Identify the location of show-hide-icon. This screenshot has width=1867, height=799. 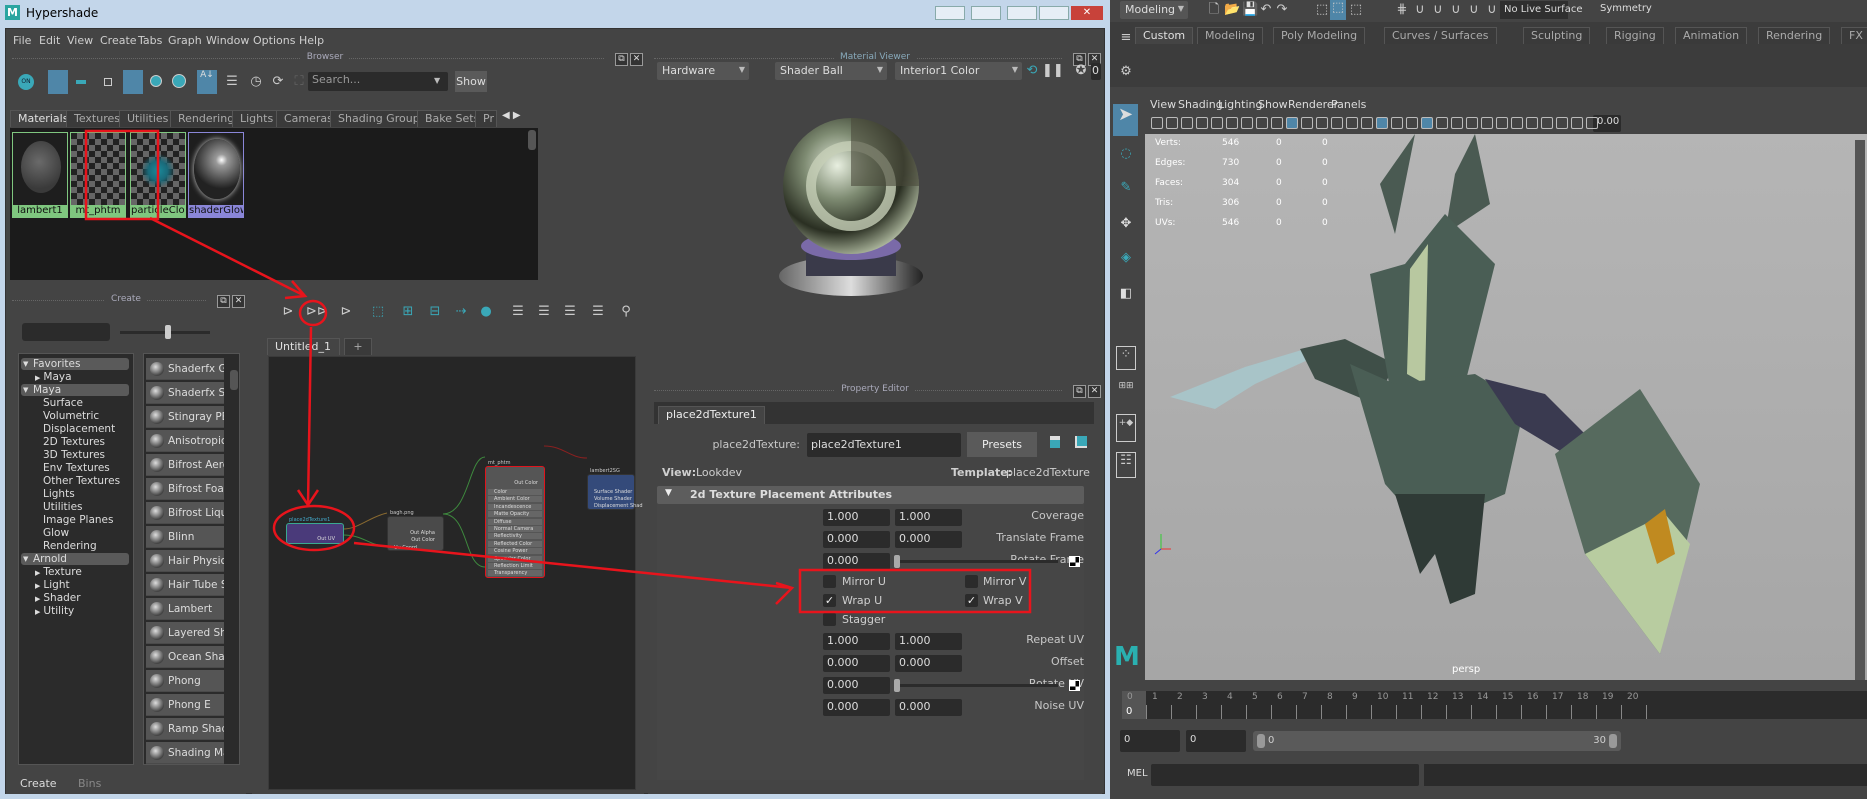
(1055, 442).